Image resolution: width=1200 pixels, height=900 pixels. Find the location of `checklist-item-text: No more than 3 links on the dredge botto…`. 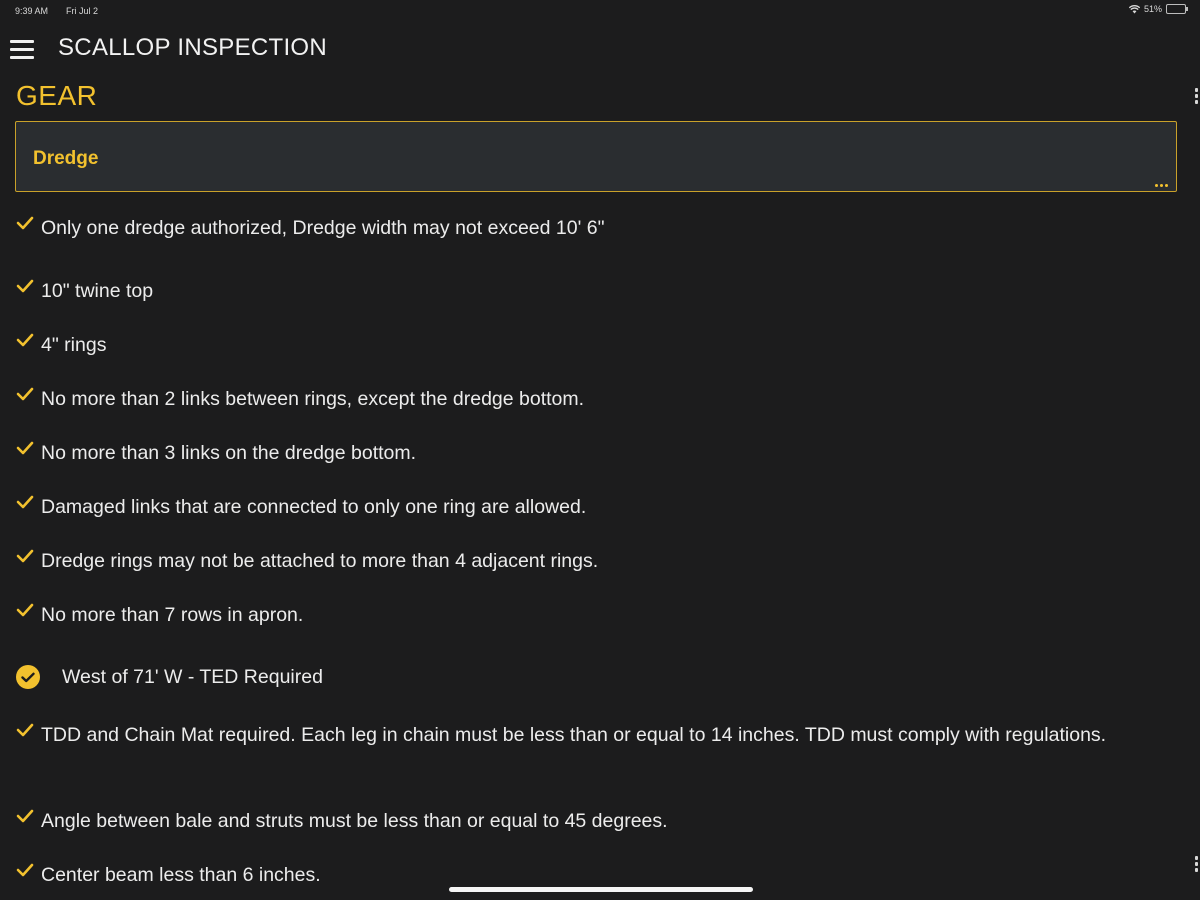

checklist-item-text: No more than 3 links on the dredge botto… is located at coordinates (229, 453).